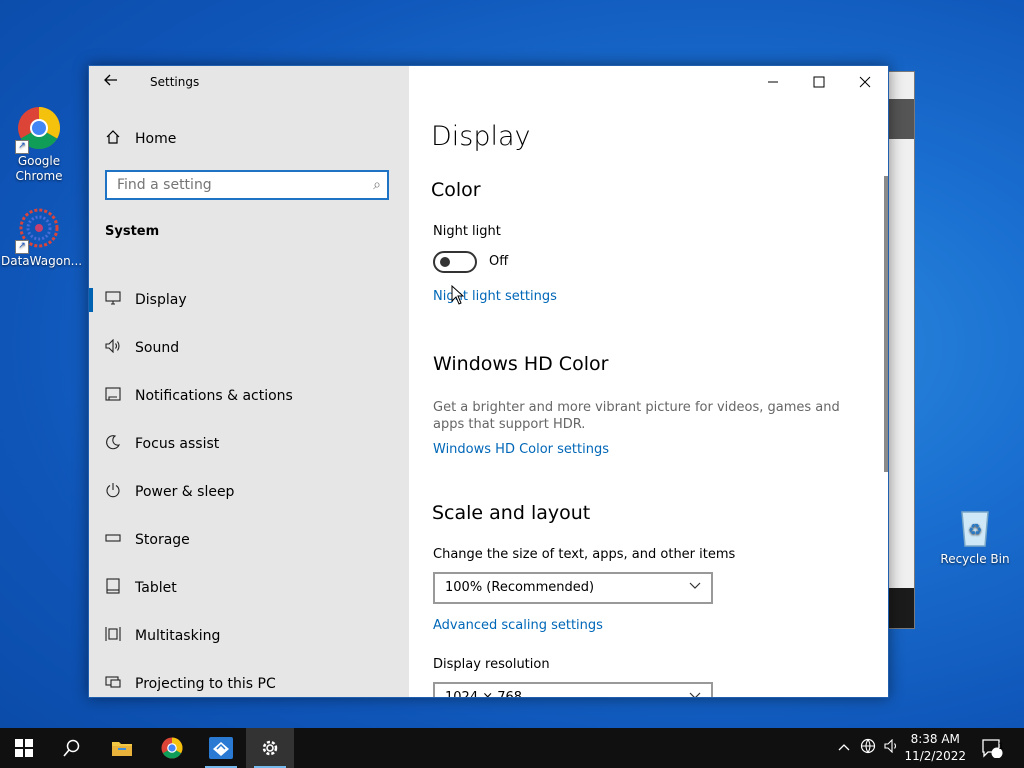  Describe the element at coordinates (113, 300) in the screenshot. I see `monitor-icon` at that location.